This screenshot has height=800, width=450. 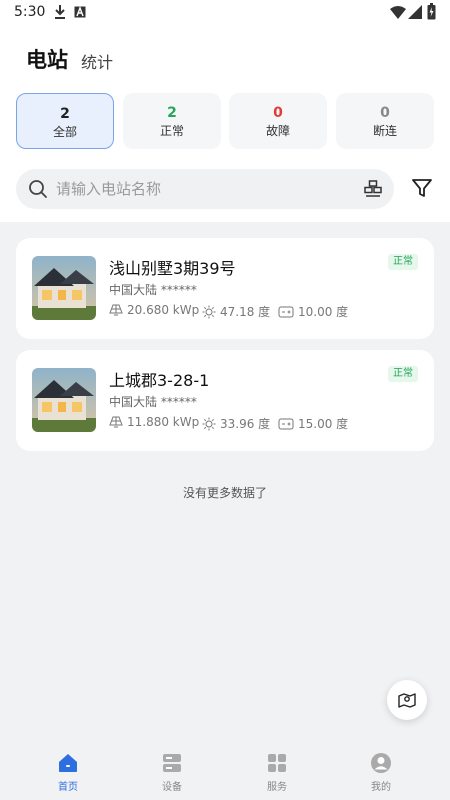 I want to click on irradiance-value: 33.96 度, so click(x=245, y=424).